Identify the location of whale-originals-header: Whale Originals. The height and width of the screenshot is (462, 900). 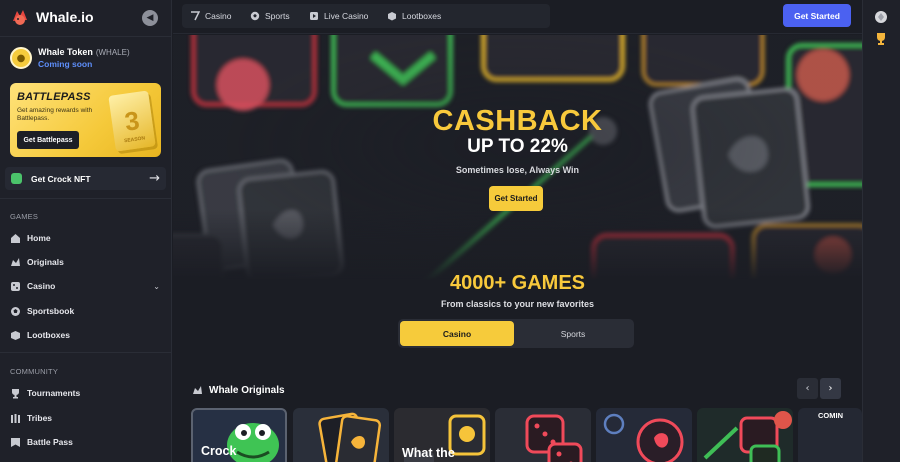
(238, 390).